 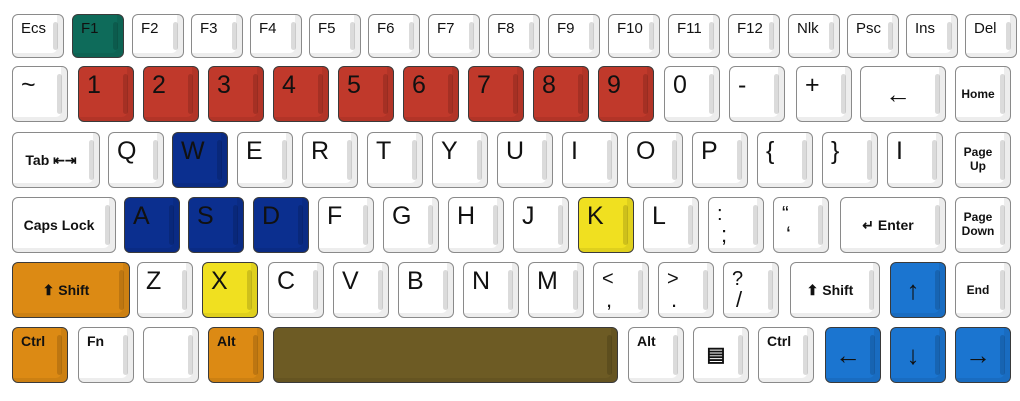 What do you see at coordinates (281, 225) in the screenshot?
I see `key-d: D` at bounding box center [281, 225].